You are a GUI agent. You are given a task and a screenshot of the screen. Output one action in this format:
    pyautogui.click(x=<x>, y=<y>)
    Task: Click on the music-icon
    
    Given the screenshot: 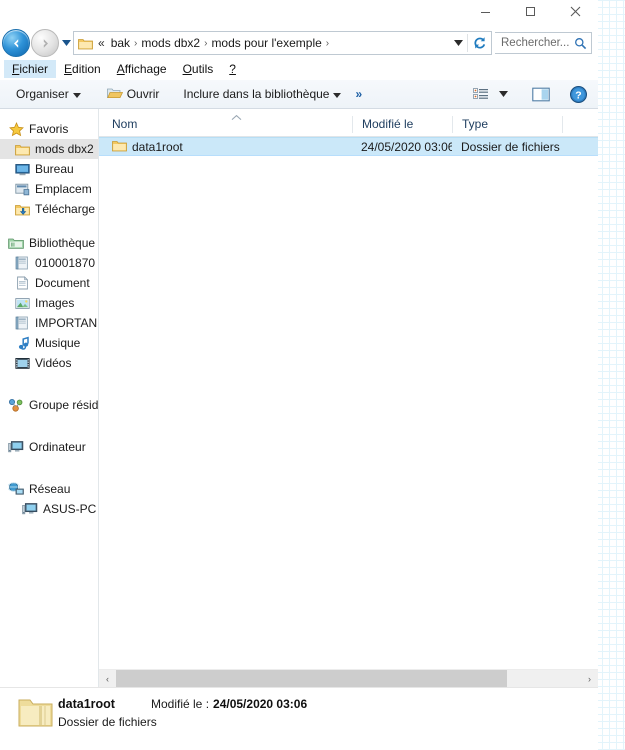 What is the action you would take?
    pyautogui.click(x=22, y=343)
    